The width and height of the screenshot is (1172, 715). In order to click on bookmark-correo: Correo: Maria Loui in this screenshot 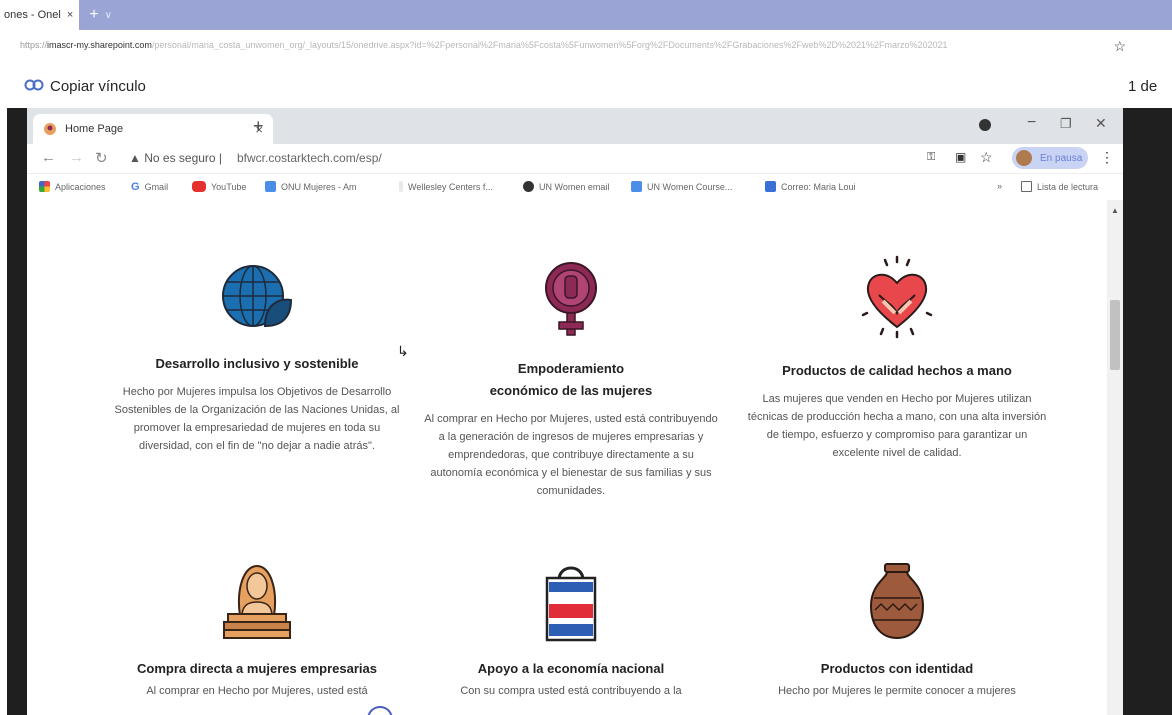, I will do `click(810, 186)`.